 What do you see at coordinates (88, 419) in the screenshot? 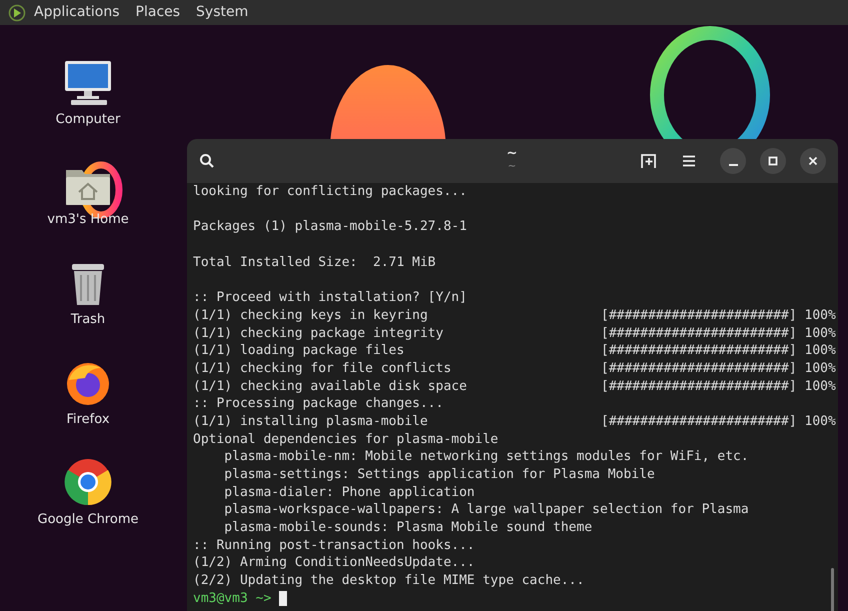
I see `desktop-icon-label: Firefox` at bounding box center [88, 419].